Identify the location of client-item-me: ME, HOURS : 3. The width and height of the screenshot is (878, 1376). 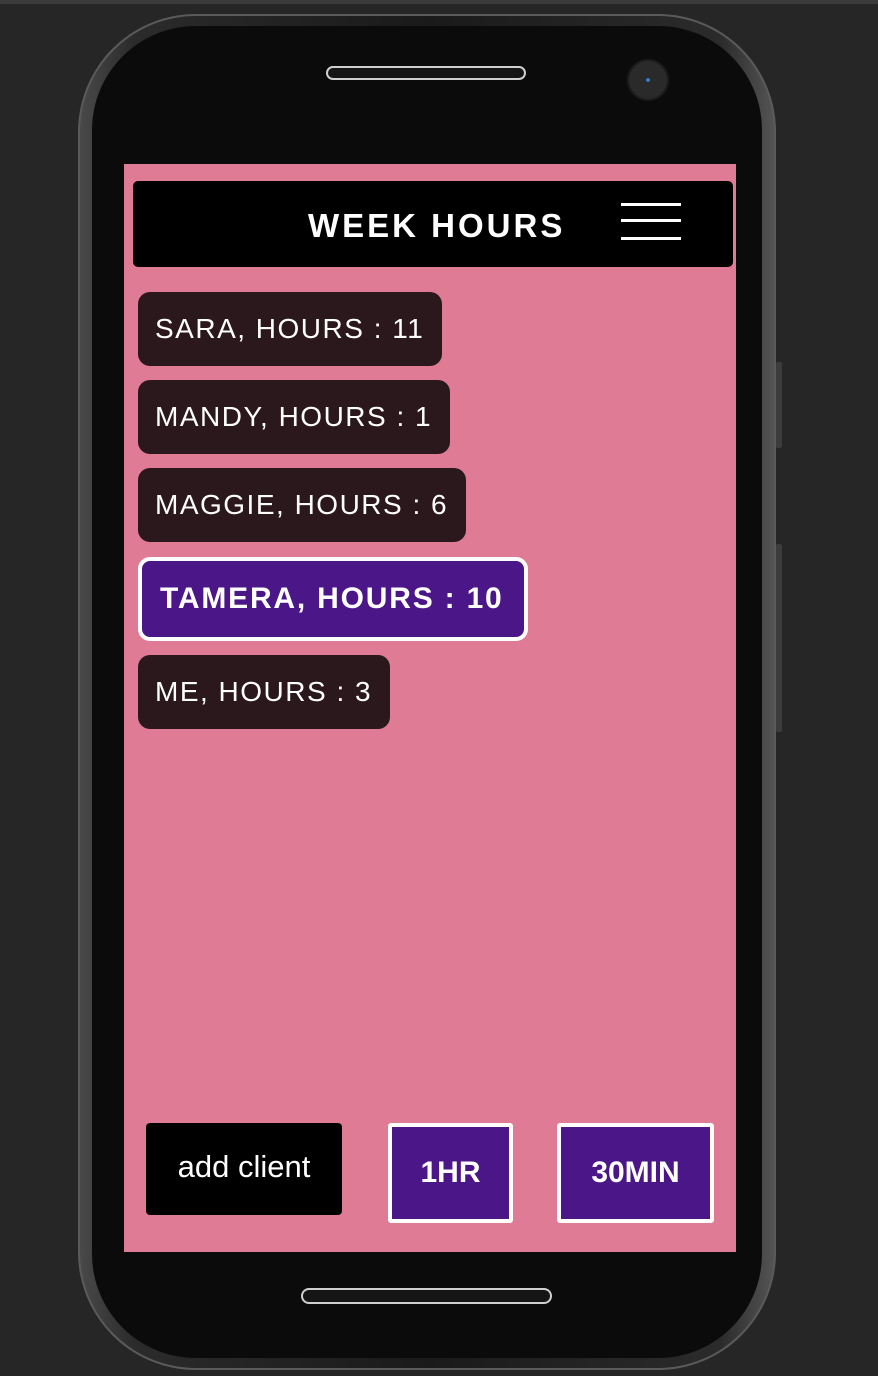
(264, 692).